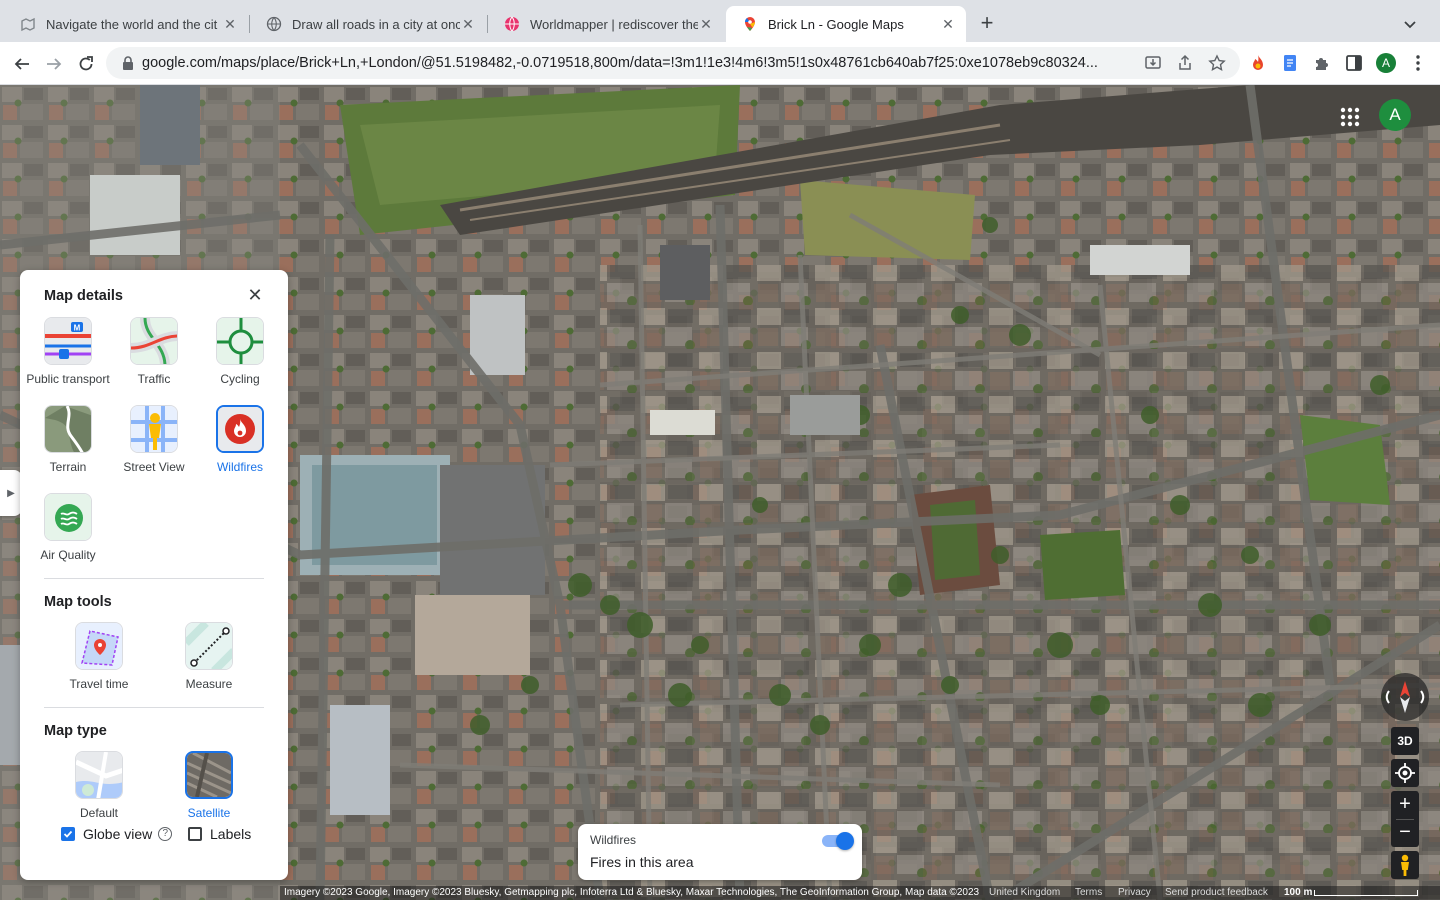 The height and width of the screenshot is (900, 1440). I want to click on street-view-pegman-button, so click(1405, 865).